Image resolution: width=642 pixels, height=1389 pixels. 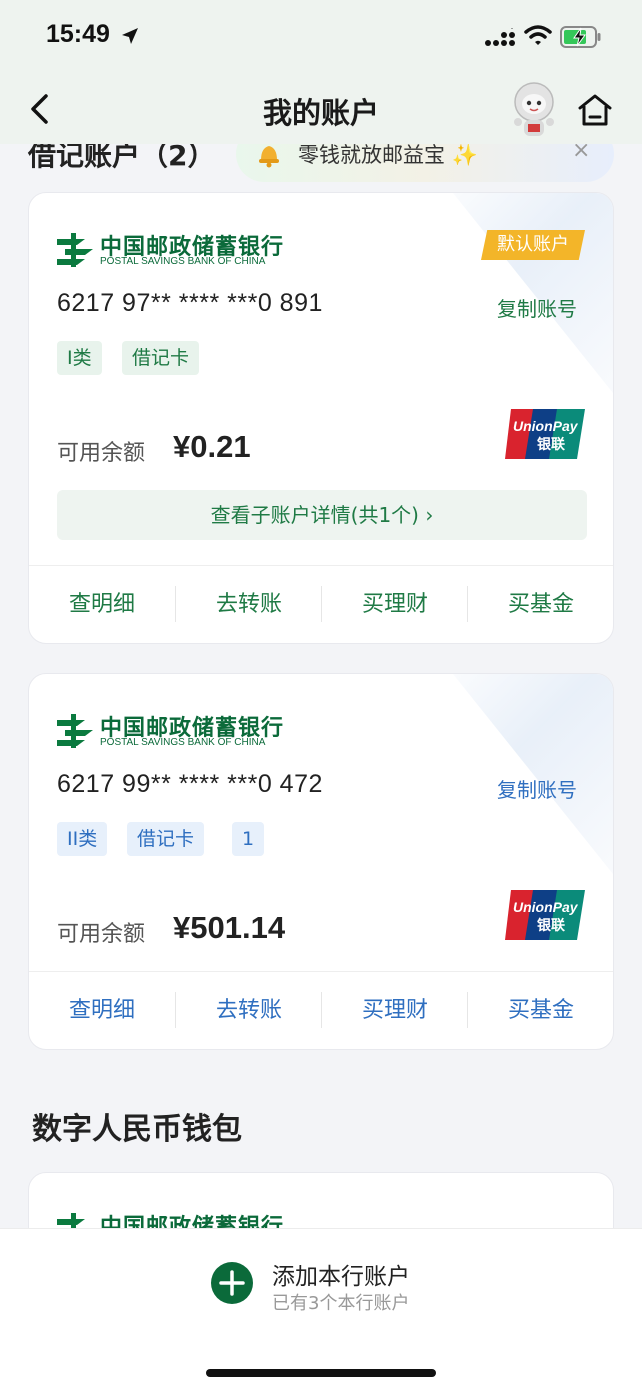 What do you see at coordinates (130, 36) in the screenshot?
I see `location-arrow-icon` at bounding box center [130, 36].